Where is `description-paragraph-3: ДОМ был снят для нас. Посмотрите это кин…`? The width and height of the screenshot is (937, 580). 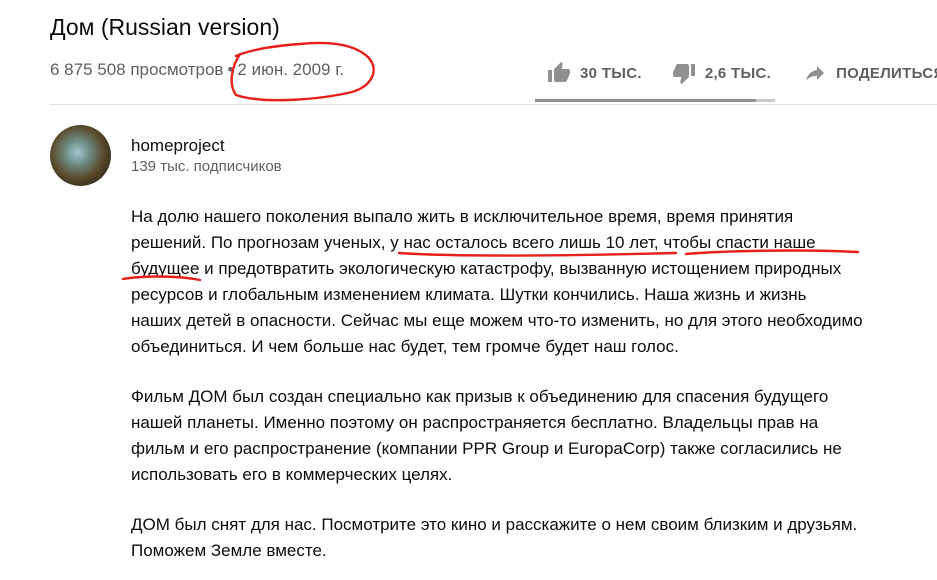 description-paragraph-3: ДОМ был снят для нас. Посмотрите это кин… is located at coordinates (531, 538).